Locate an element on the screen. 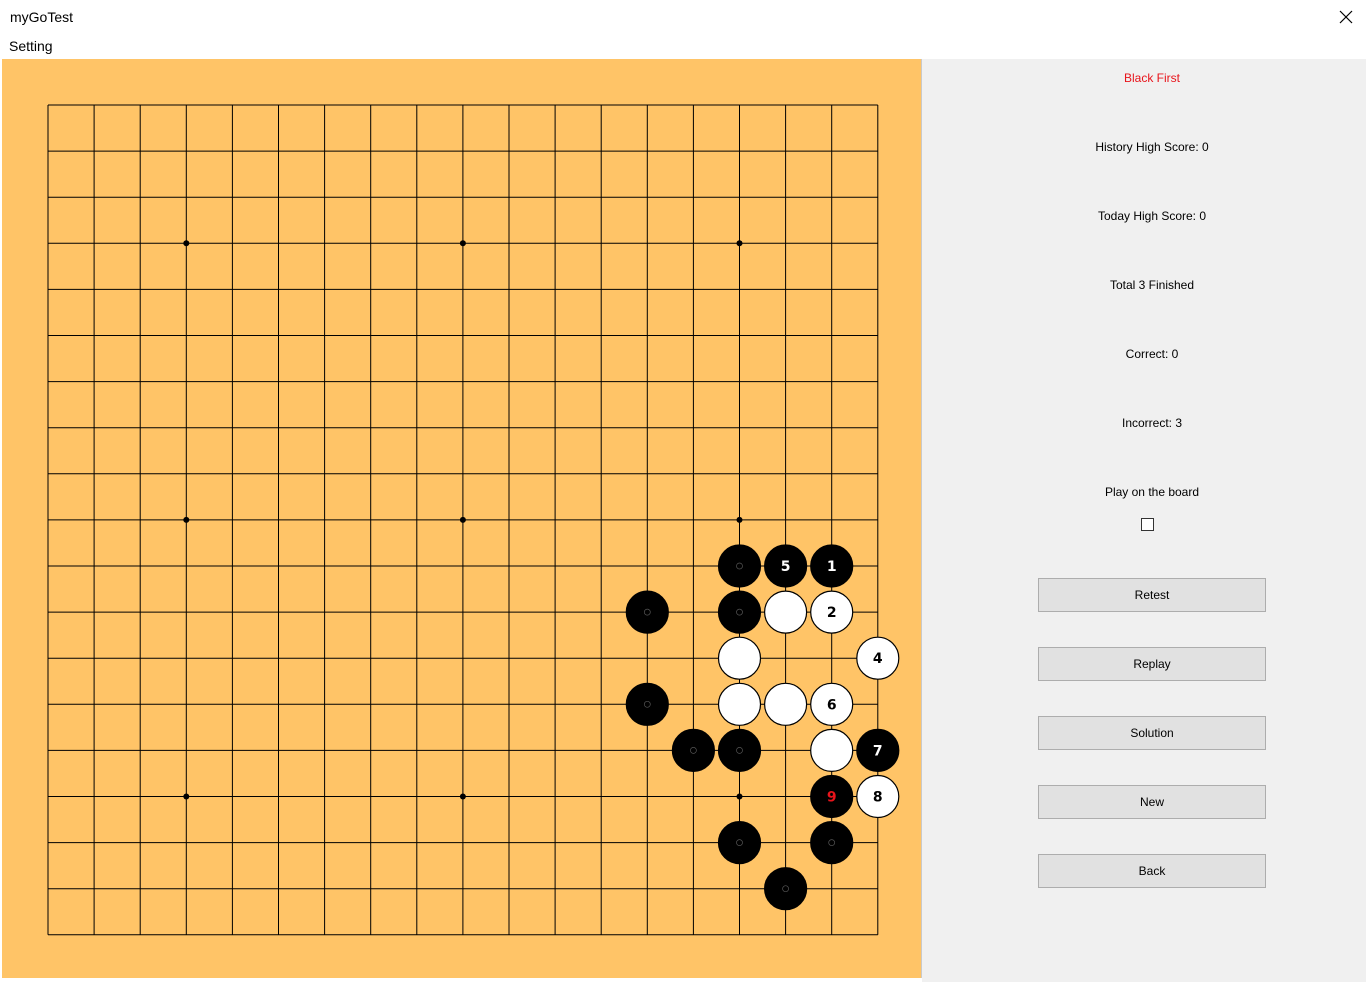 This screenshot has width=1366, height=982. stone-number: 7 is located at coordinates (878, 751).